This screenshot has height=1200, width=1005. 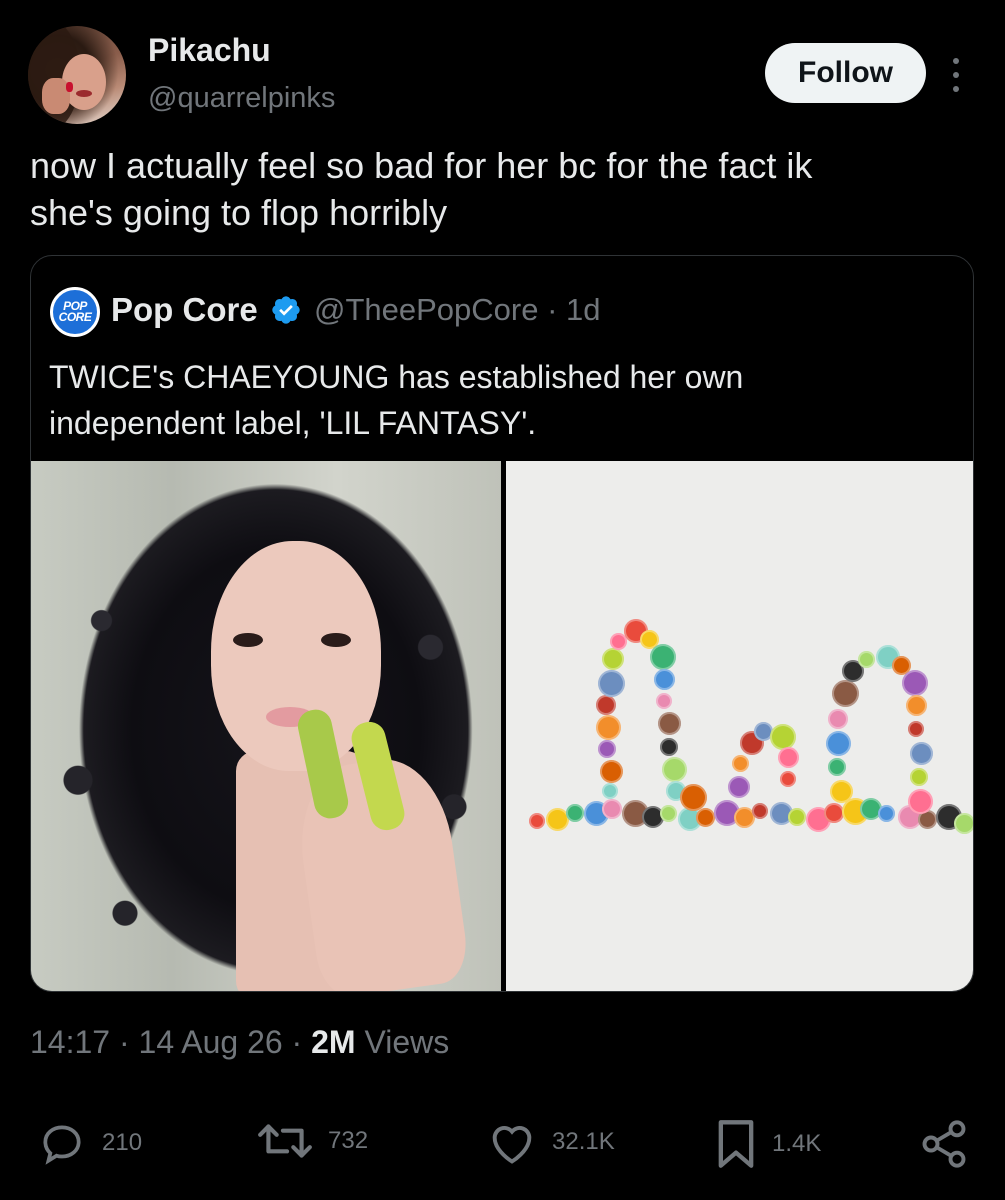 I want to click on bookmark-button: 1.4K, so click(x=767, y=1144).